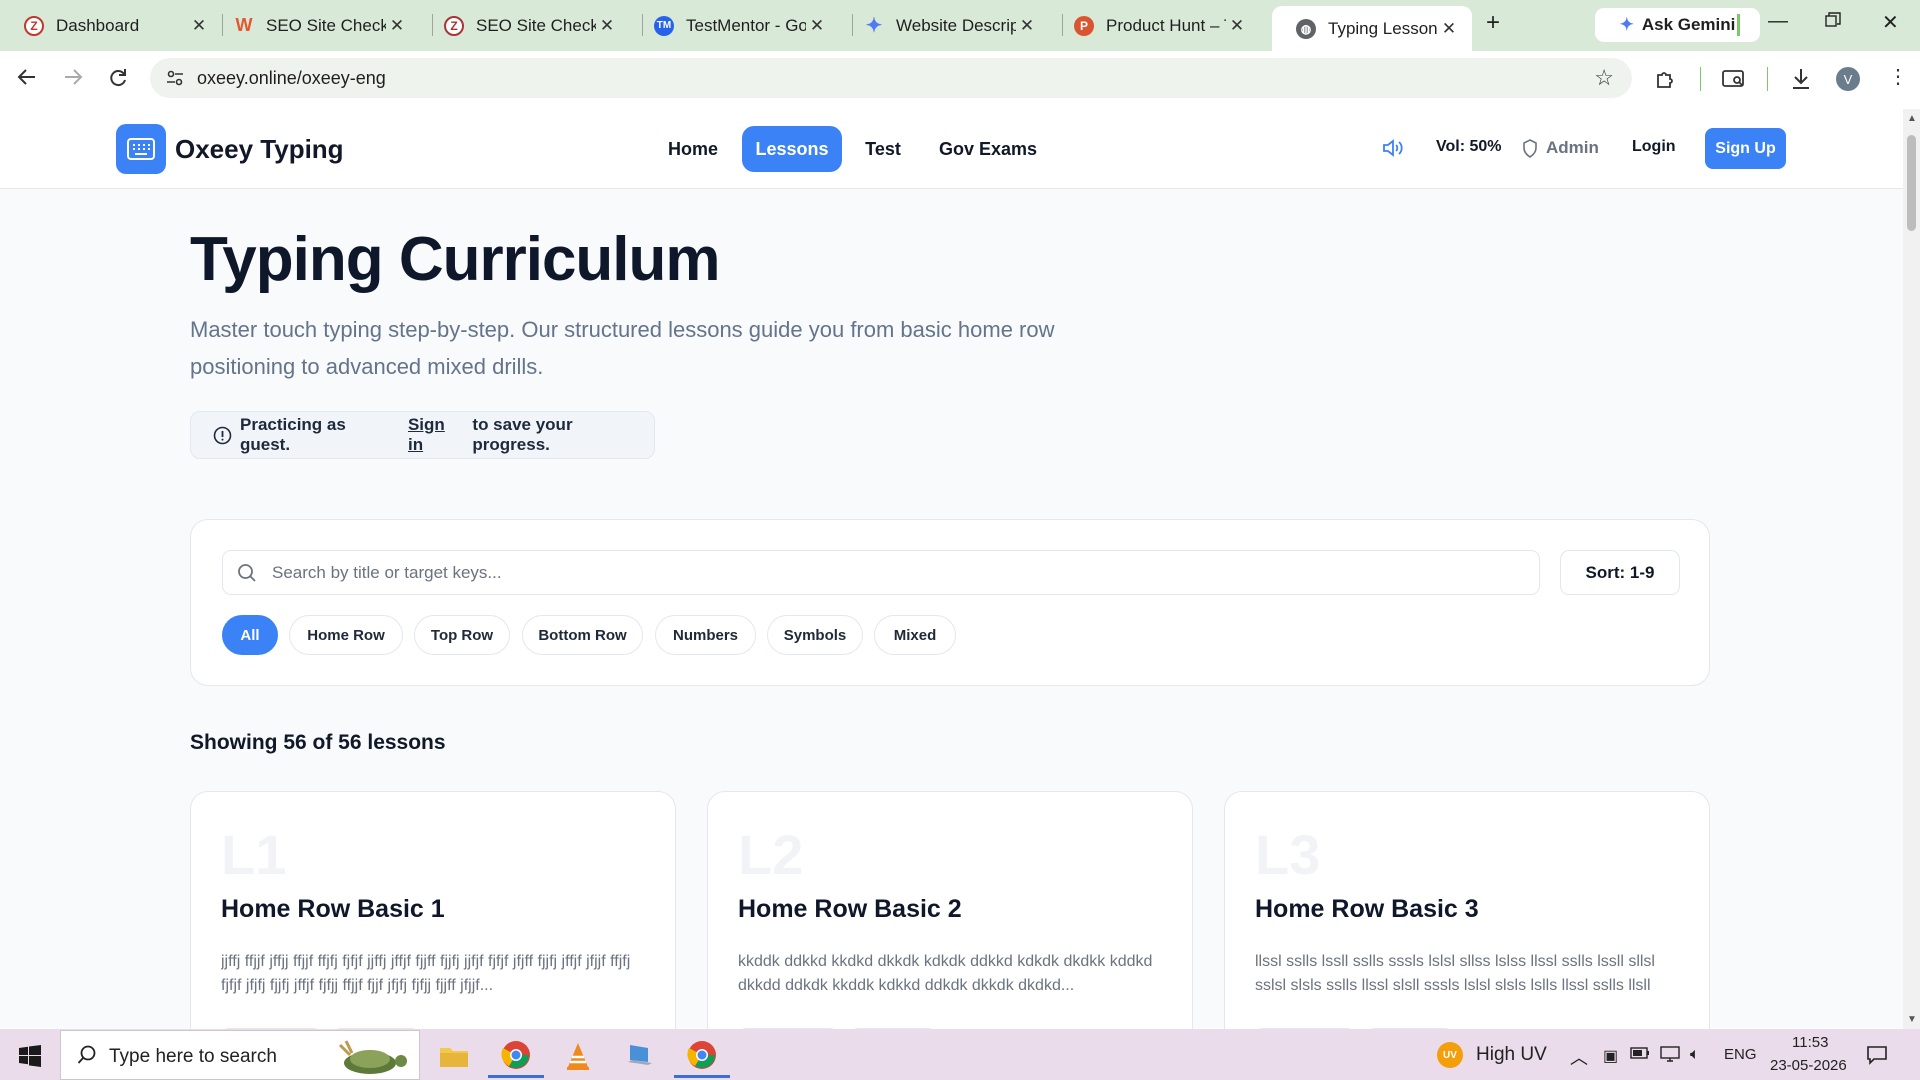  I want to click on filter-panel, so click(950, 602).